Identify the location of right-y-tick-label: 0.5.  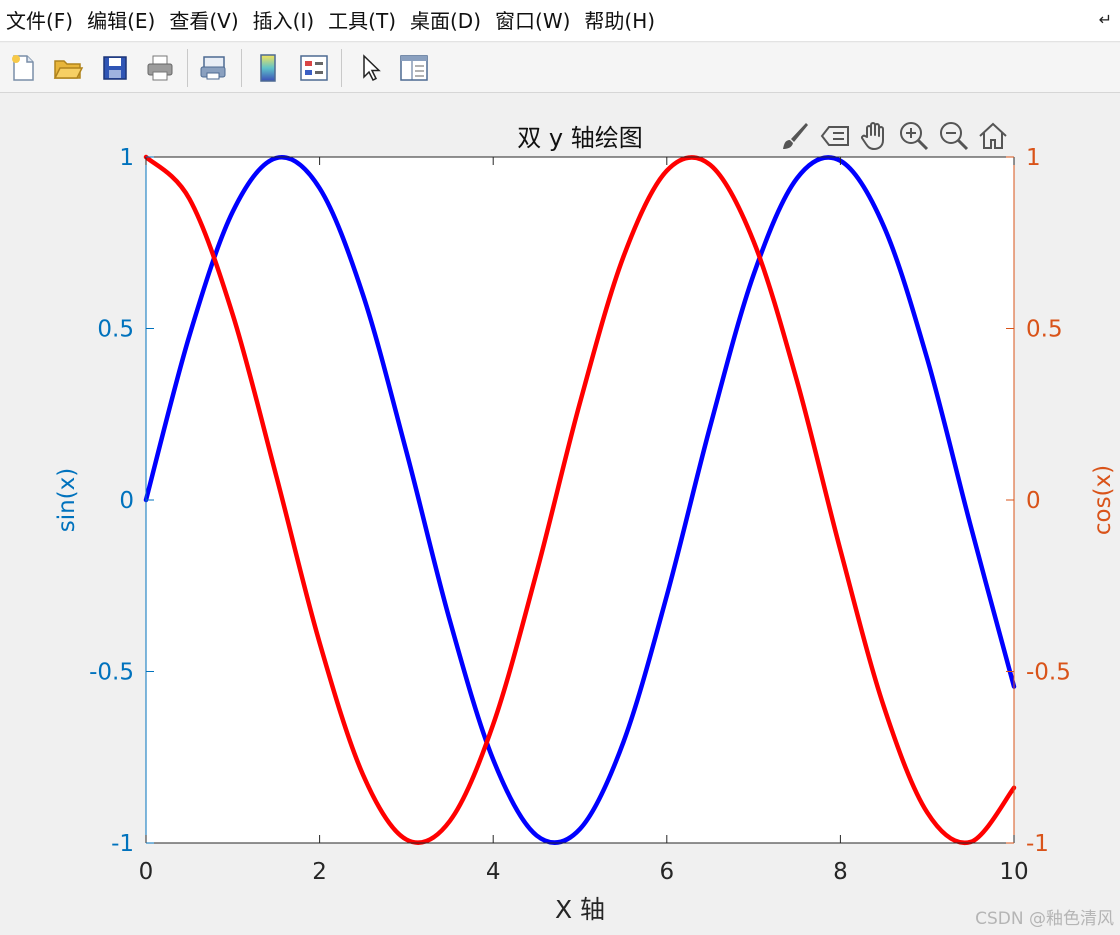
(1044, 330).